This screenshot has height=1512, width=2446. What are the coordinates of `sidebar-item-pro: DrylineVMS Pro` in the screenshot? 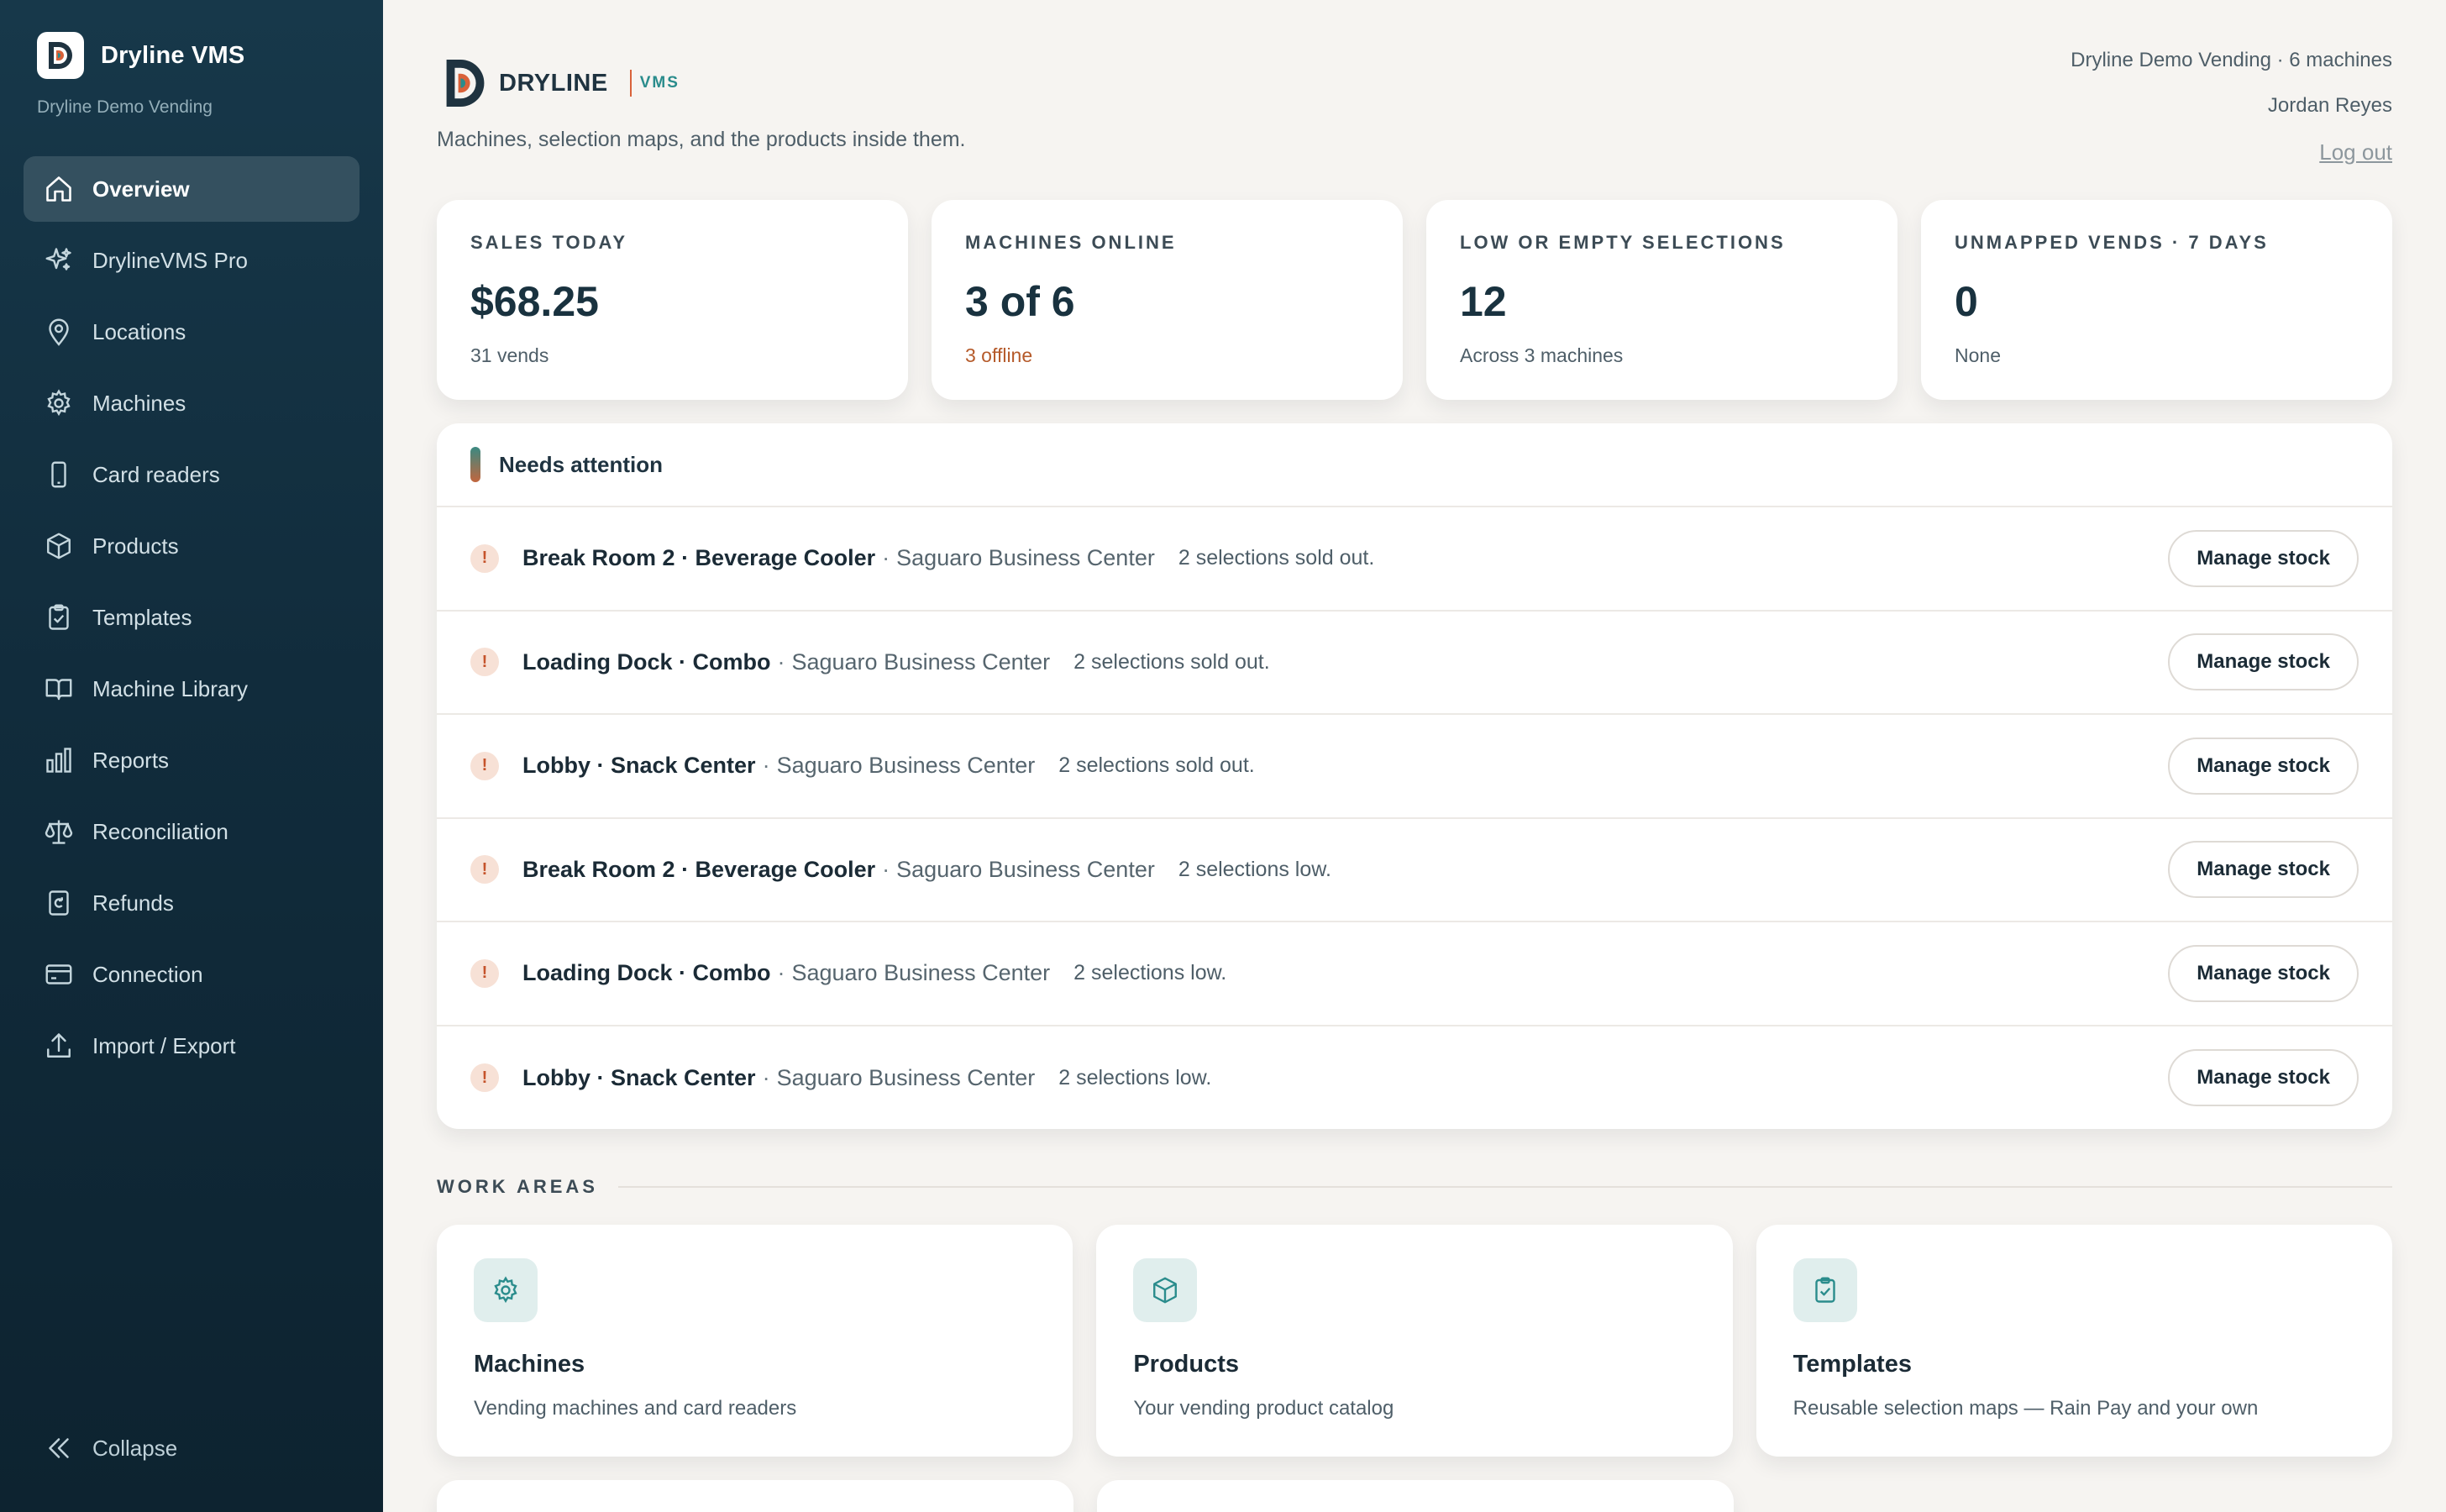 It's located at (192, 260).